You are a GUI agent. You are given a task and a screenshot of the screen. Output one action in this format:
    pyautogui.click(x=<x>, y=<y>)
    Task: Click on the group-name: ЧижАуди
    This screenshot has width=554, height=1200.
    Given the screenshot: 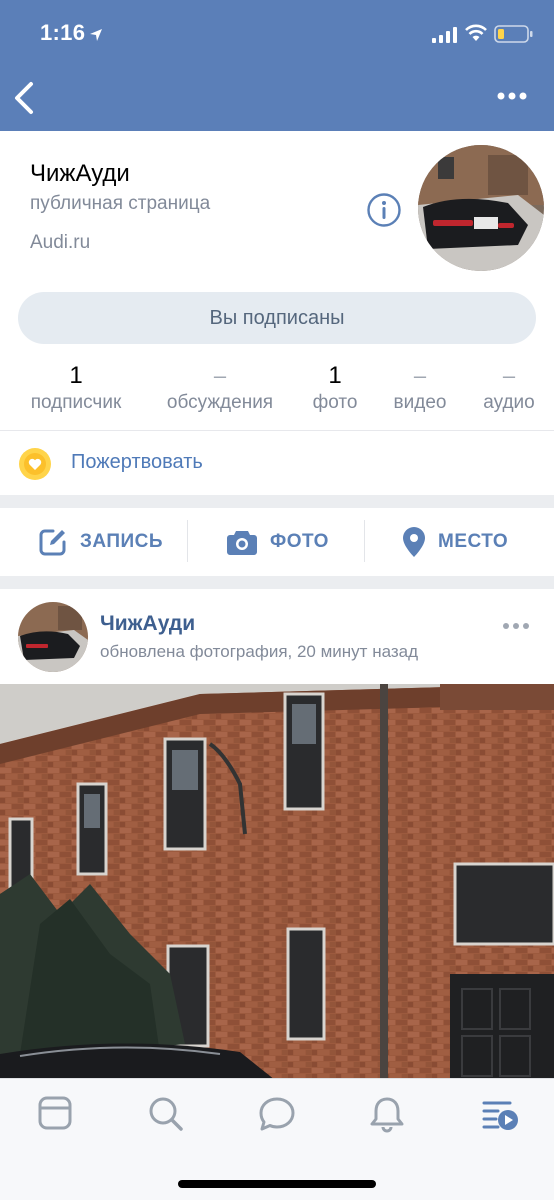 What is the action you would take?
    pyautogui.click(x=80, y=173)
    